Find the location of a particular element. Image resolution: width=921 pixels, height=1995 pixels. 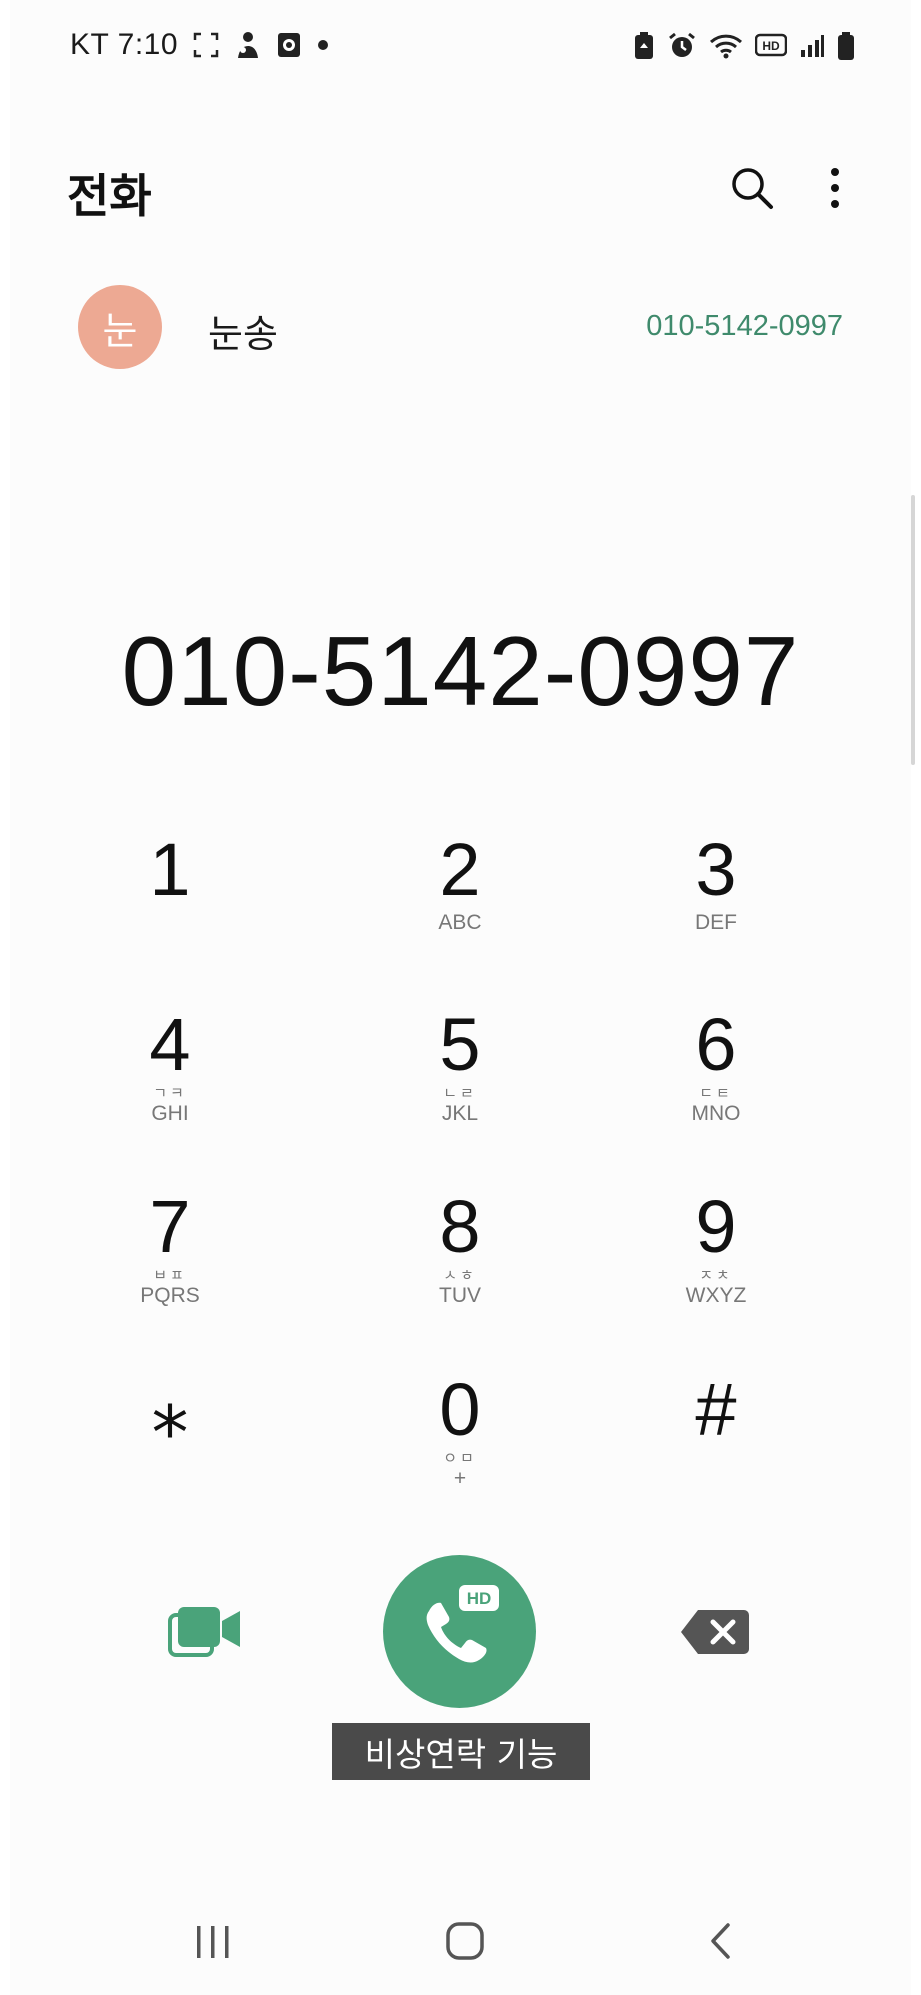

battery-saver-icon is located at coordinates (644, 46).